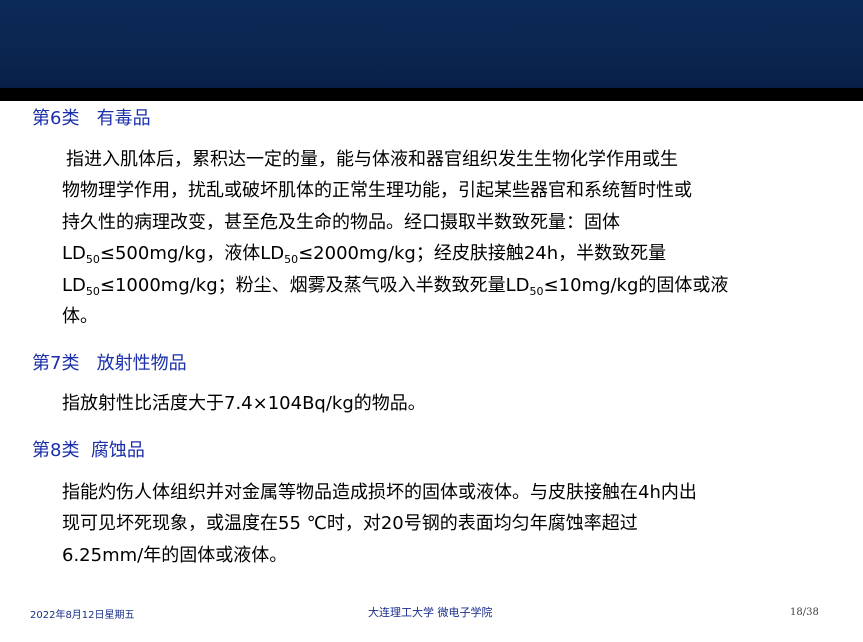 This screenshot has width=863, height=642. What do you see at coordinates (314, 285) in the screenshot?
I see `ld-text: ≤1000mg/kg；粉尘、烟雾及蒸气吸入半数致死量LD` at bounding box center [314, 285].